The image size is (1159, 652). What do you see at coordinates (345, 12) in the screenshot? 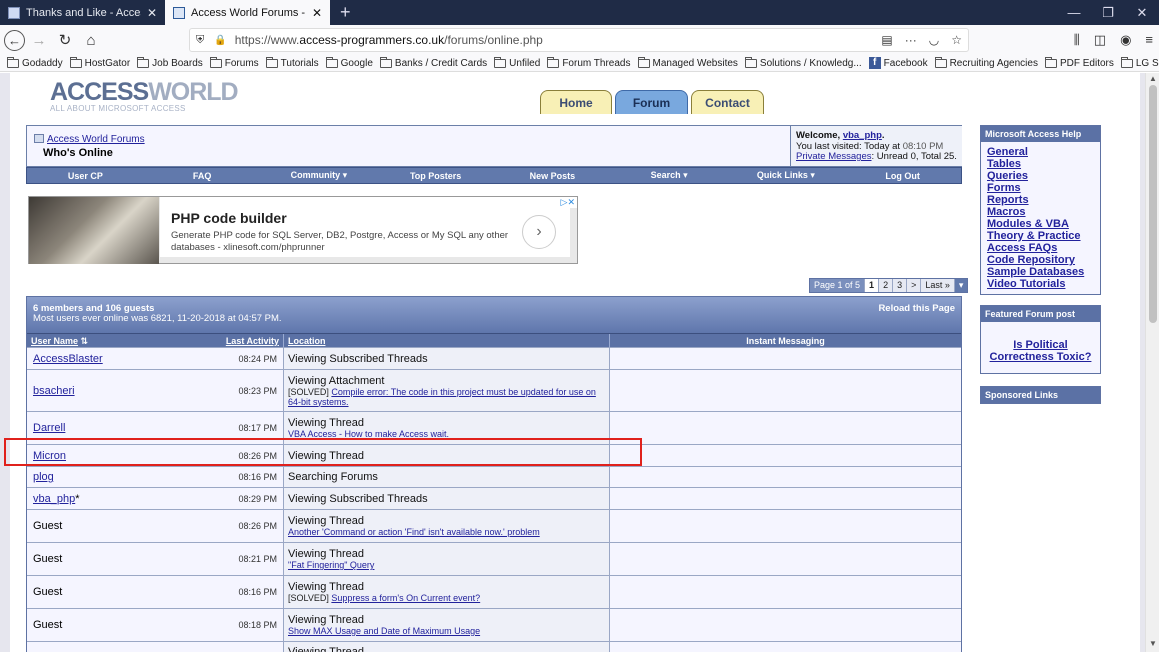
I see `new-tab-icon: +` at bounding box center [345, 12].